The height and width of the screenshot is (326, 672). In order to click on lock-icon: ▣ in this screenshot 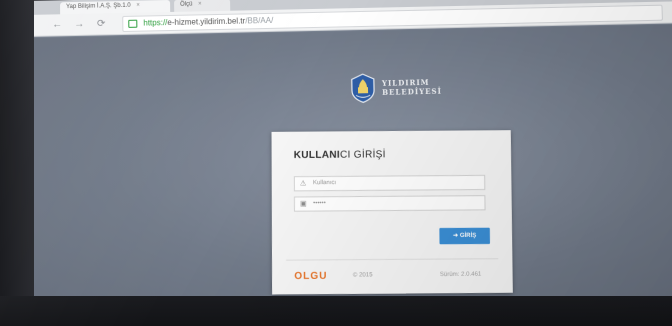, I will do `click(303, 204)`.